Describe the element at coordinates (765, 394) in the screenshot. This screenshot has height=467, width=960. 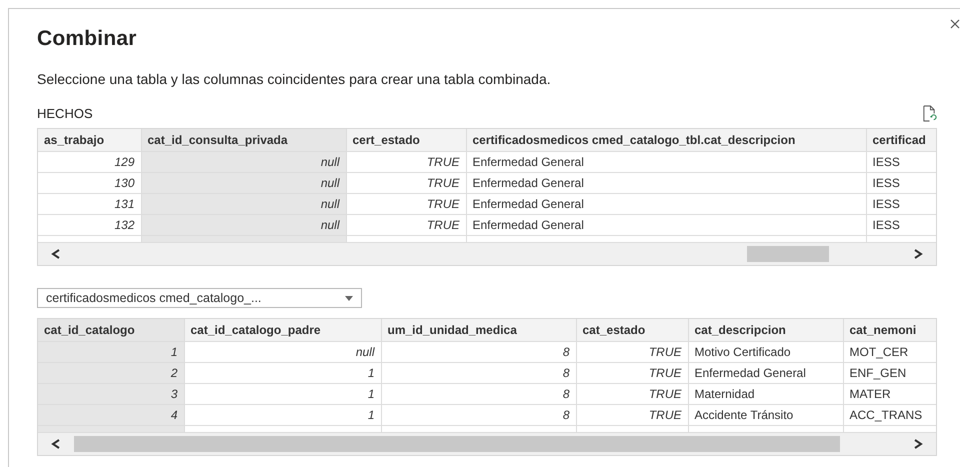
I see `table-cell: Maternidad` at that location.